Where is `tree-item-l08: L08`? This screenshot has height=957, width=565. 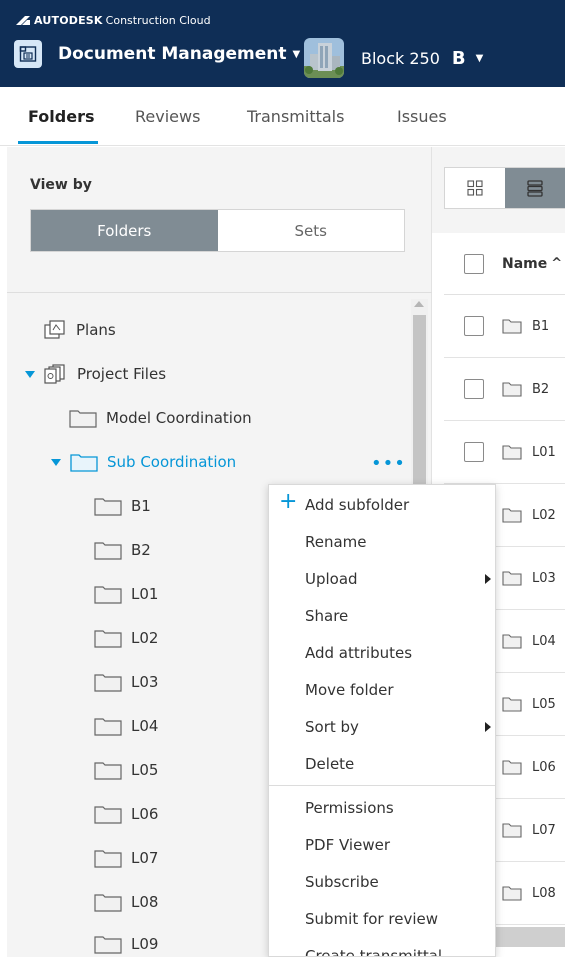 tree-item-l08: L08 is located at coordinates (126, 902).